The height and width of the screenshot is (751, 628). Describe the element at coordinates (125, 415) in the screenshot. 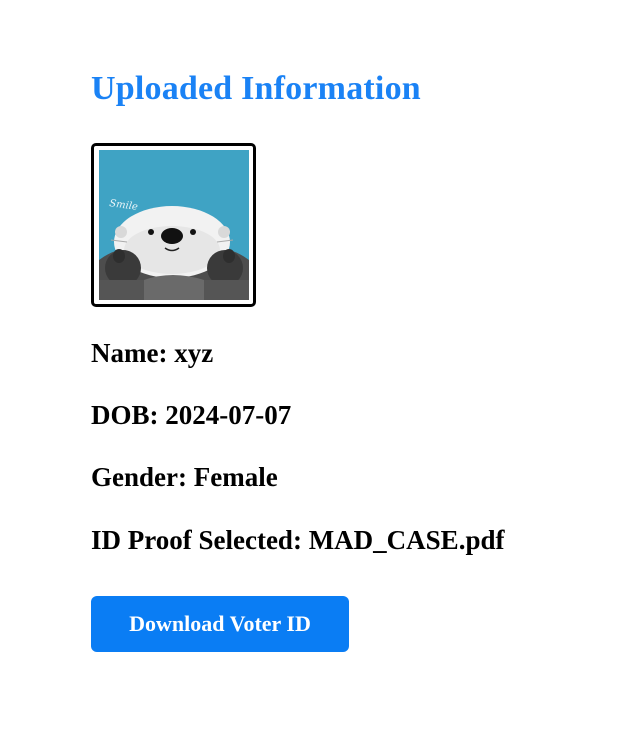

I see `dob-label: DOB:` at that location.